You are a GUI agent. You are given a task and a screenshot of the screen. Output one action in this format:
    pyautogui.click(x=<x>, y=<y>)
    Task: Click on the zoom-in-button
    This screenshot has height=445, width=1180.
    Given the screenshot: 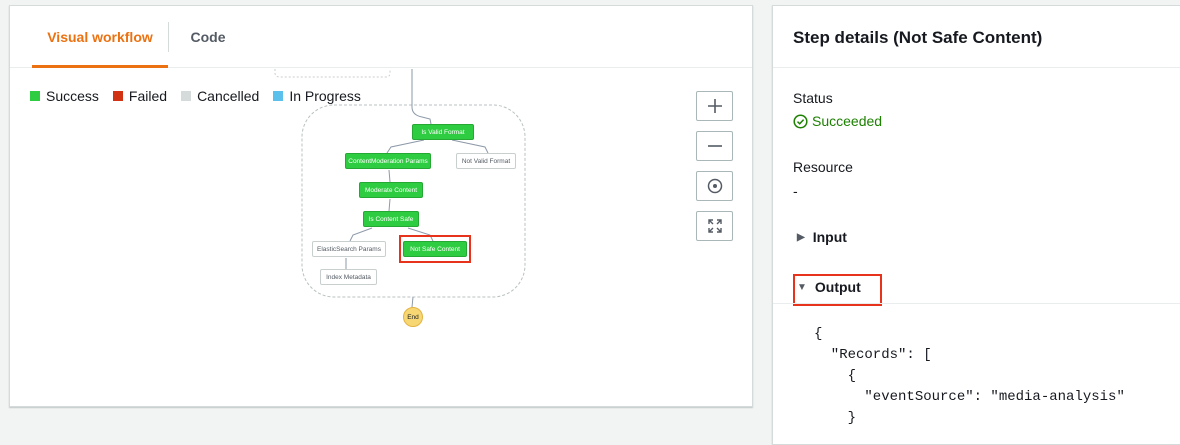 What is the action you would take?
    pyautogui.click(x=714, y=106)
    